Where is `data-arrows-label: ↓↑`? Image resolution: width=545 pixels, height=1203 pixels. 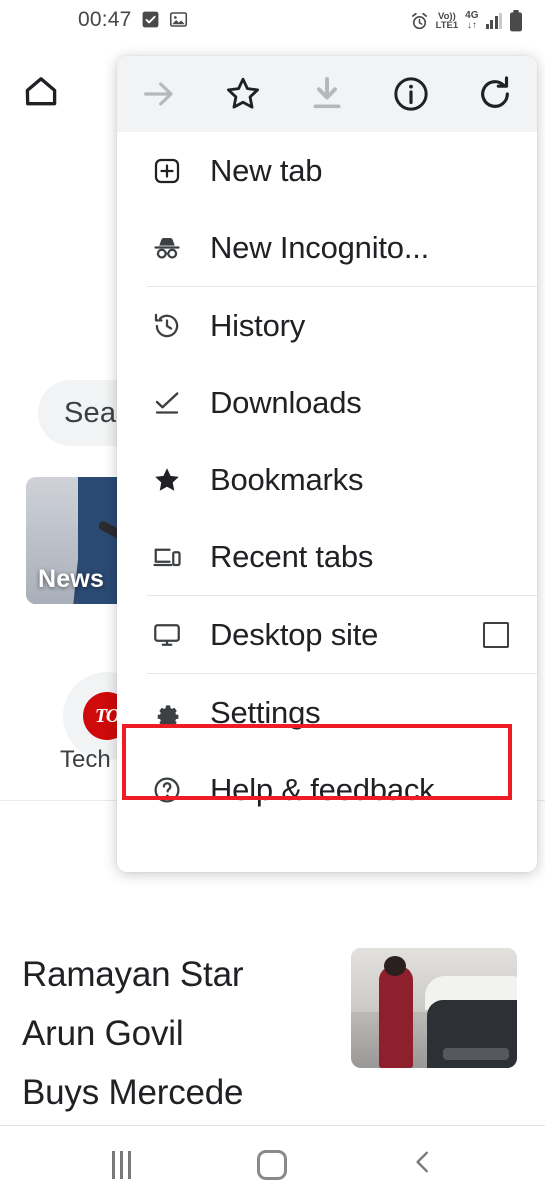
data-arrows-label: ↓↑ is located at coordinates (471, 25).